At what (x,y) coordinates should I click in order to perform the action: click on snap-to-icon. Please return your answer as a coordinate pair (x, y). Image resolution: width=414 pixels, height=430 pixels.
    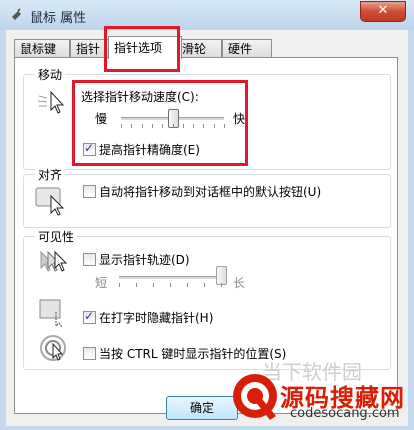
    Looking at the image, I should click on (50, 201).